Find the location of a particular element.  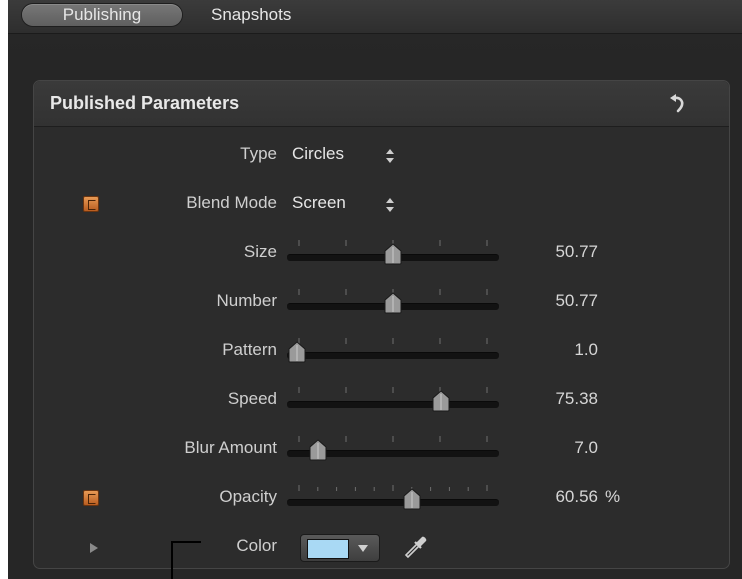

type-popup: Circles is located at coordinates (318, 154).